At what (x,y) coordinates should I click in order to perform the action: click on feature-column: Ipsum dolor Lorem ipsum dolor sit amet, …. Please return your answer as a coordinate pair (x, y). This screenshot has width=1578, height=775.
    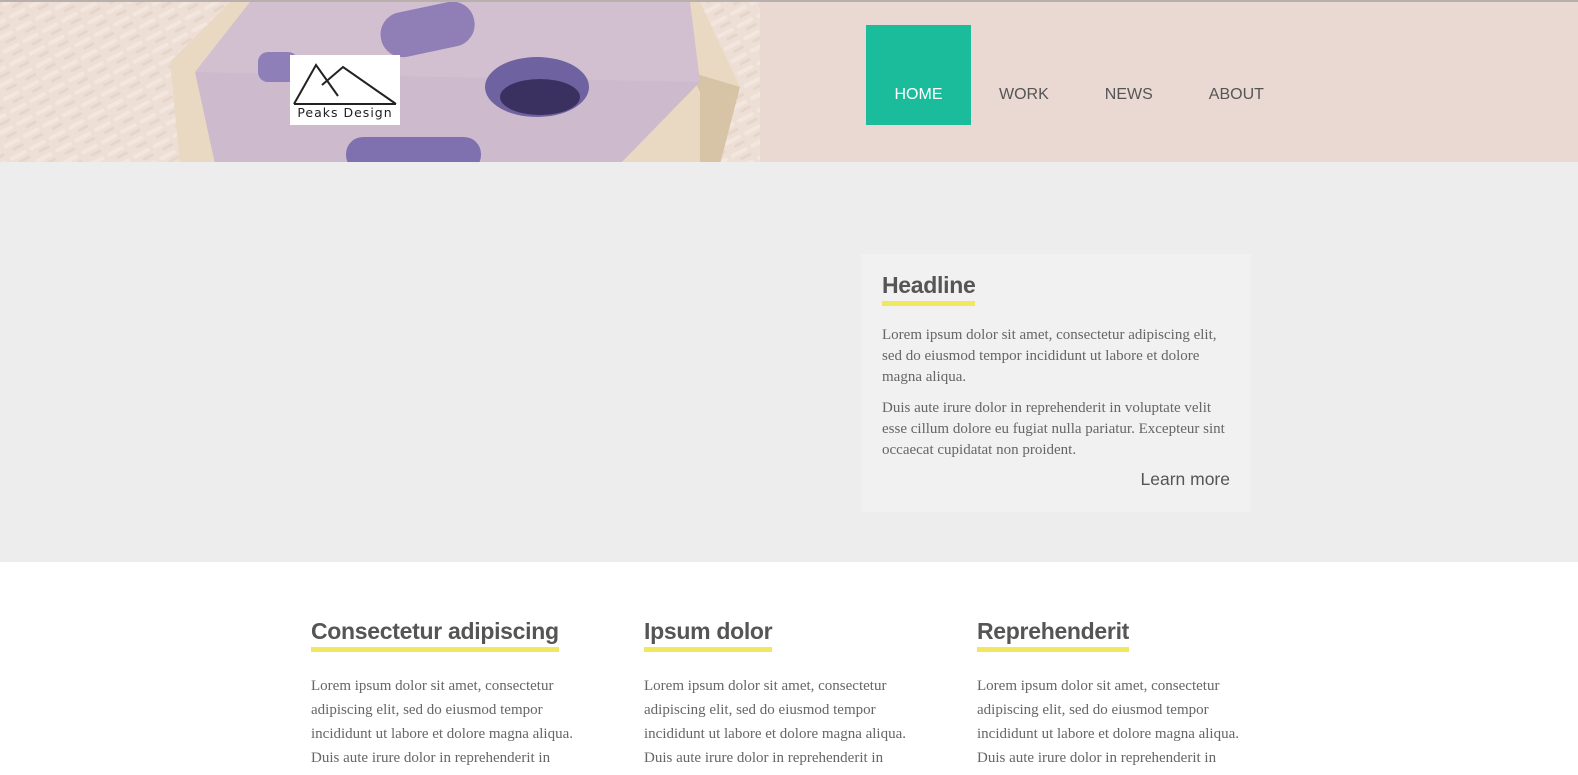
    Looking at the image, I should click on (786, 694).